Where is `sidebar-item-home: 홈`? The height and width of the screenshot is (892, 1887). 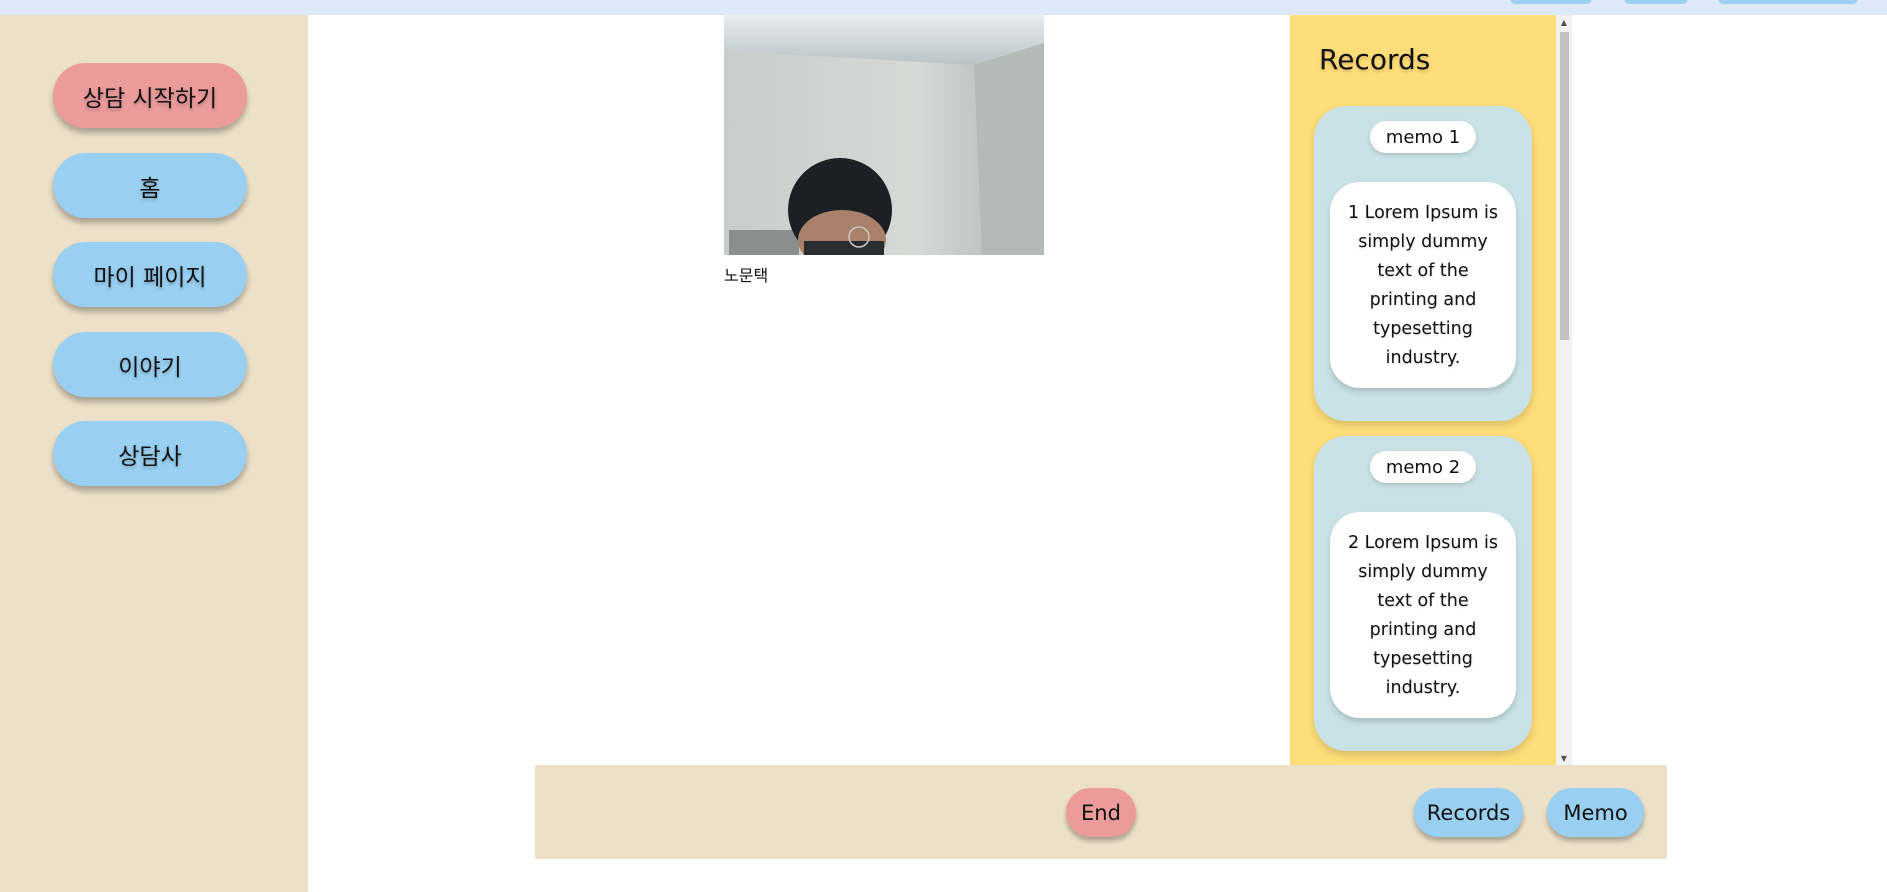 sidebar-item-home: 홈 is located at coordinates (150, 185).